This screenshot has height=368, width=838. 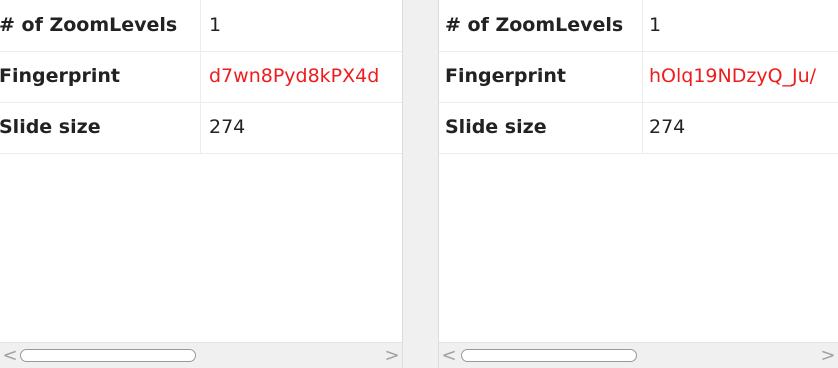 I want to click on fingerprint-value: d7wn8Pyd8kPX4d, so click(x=294, y=76).